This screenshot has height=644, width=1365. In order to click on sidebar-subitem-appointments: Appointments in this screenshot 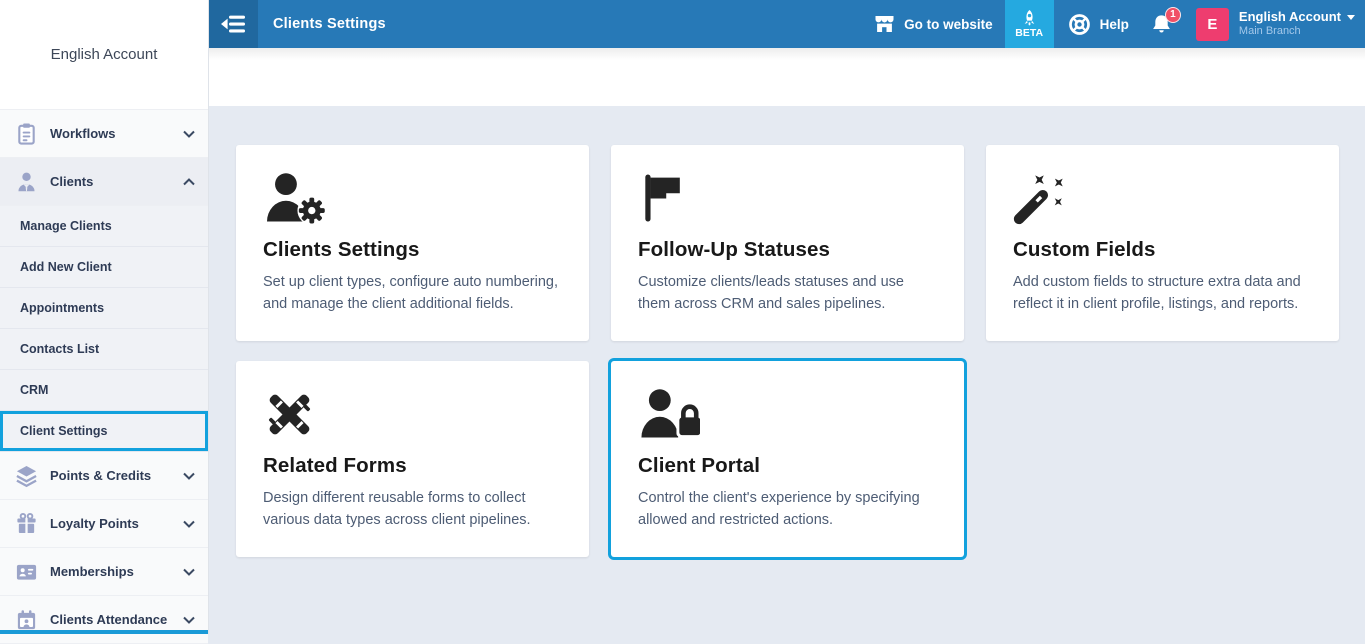, I will do `click(104, 308)`.